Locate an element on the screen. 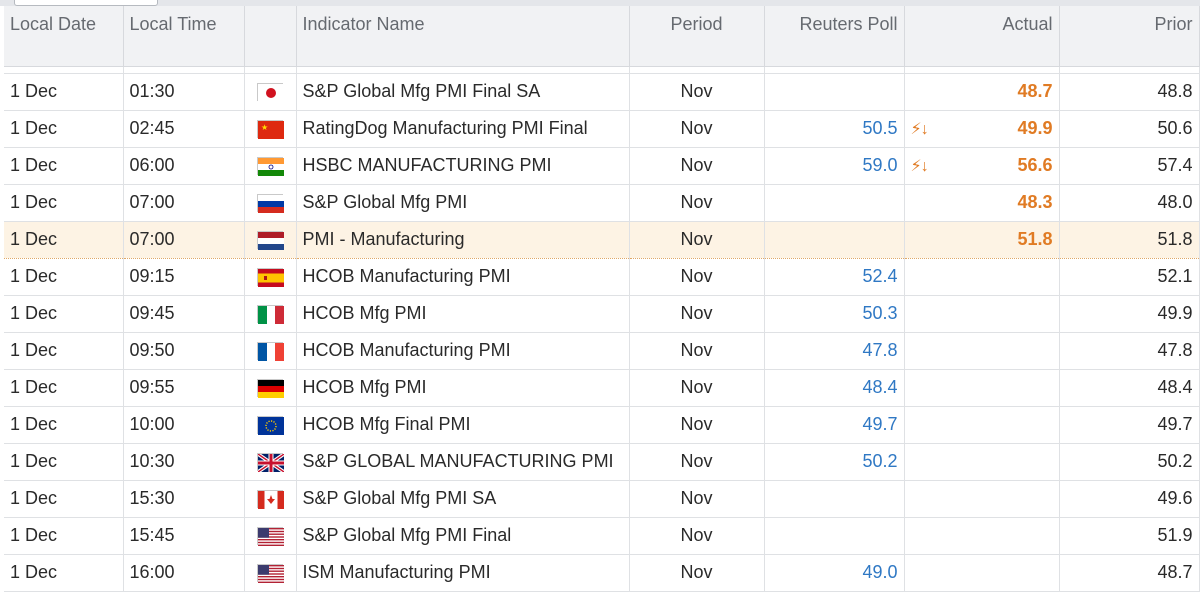 Image resolution: width=1200 pixels, height=592 pixels. row-time: 10:30 is located at coordinates (184, 462).